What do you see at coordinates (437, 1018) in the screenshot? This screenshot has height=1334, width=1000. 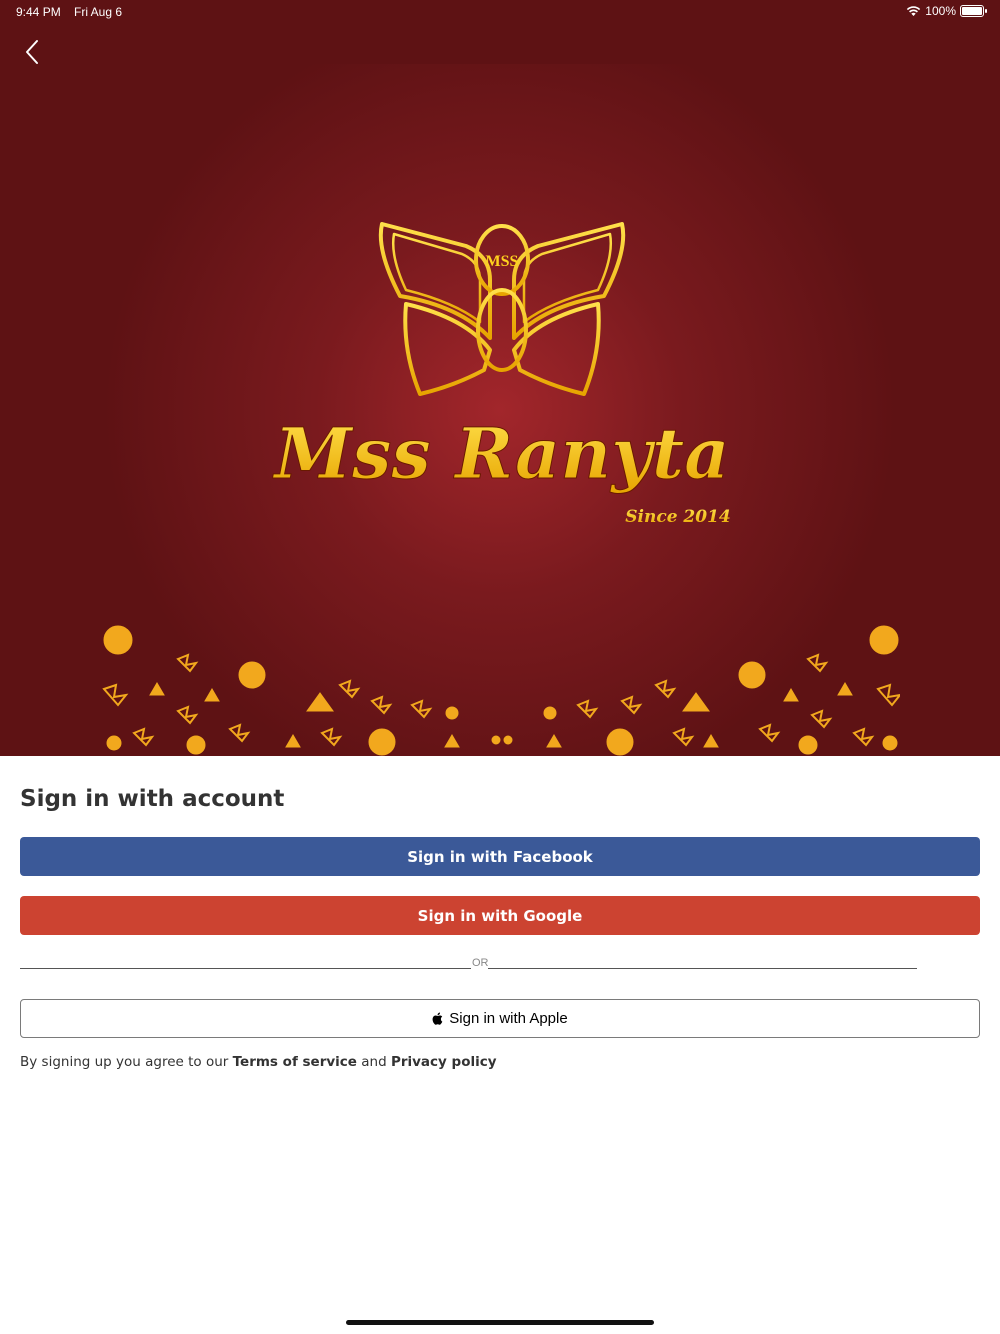 I see `apple-icon` at bounding box center [437, 1018].